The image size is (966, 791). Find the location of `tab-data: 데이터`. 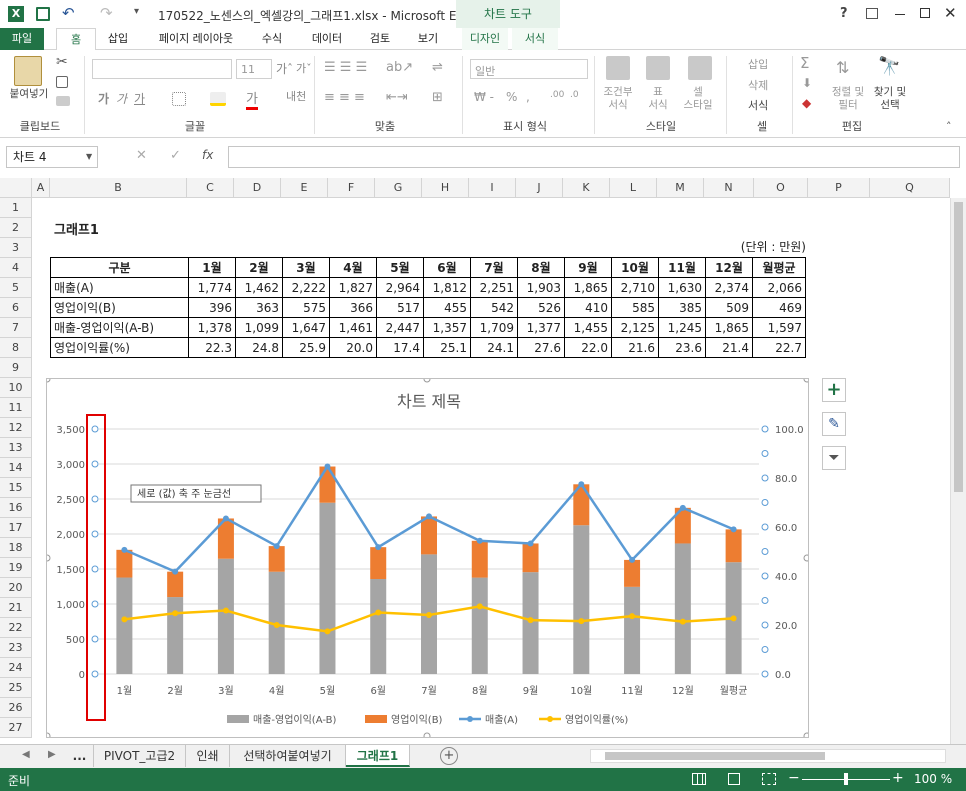

tab-data: 데이터 is located at coordinates (327, 39).